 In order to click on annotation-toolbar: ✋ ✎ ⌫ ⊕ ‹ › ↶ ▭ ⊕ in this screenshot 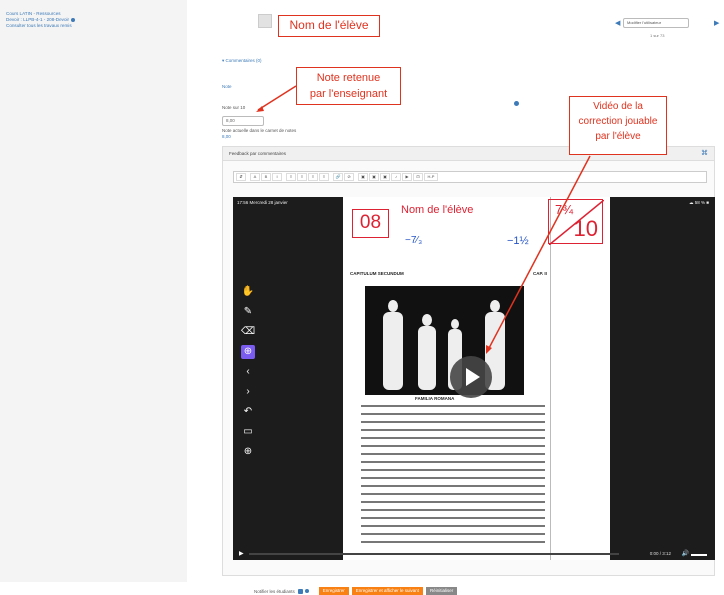, I will do `click(249, 375)`.